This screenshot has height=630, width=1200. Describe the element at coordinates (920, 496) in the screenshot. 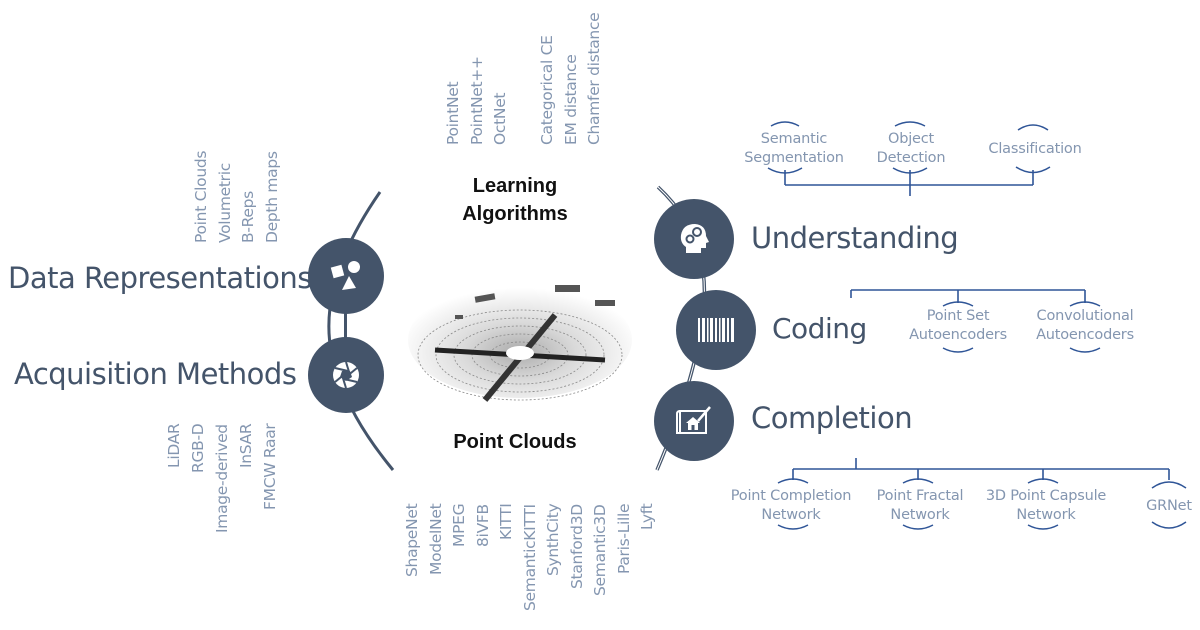

I see `leaf-line: Point Fractal` at that location.